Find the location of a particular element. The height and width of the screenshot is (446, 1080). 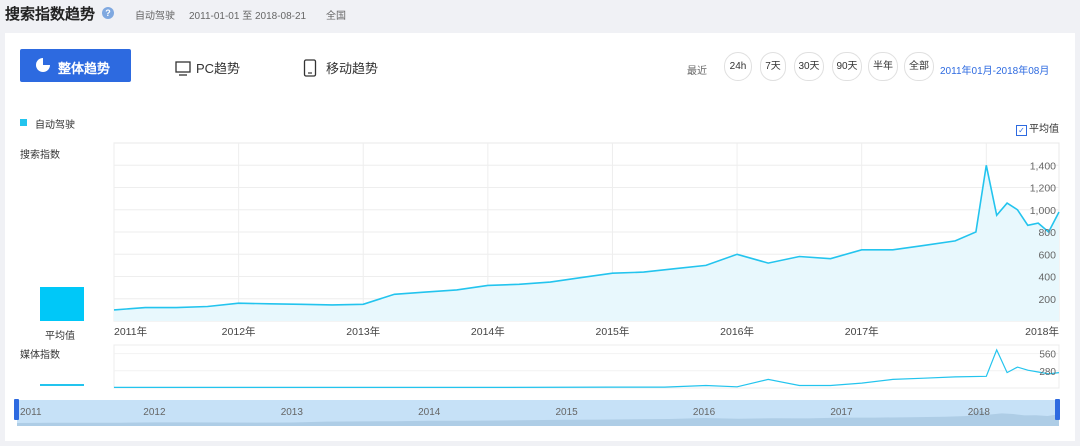

tab-overall-trend: 整体趋势 is located at coordinates (75, 65).